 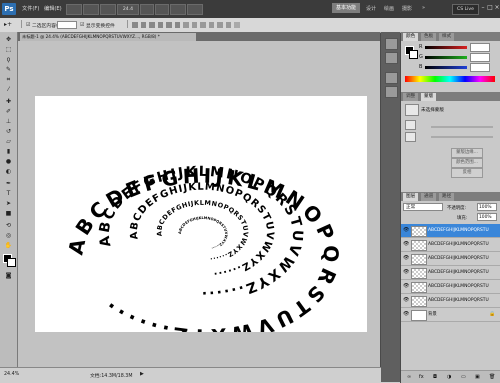 What do you see at coordinates (411, 197) in the screenshot?
I see `tab-layers: 图层` at bounding box center [411, 197].